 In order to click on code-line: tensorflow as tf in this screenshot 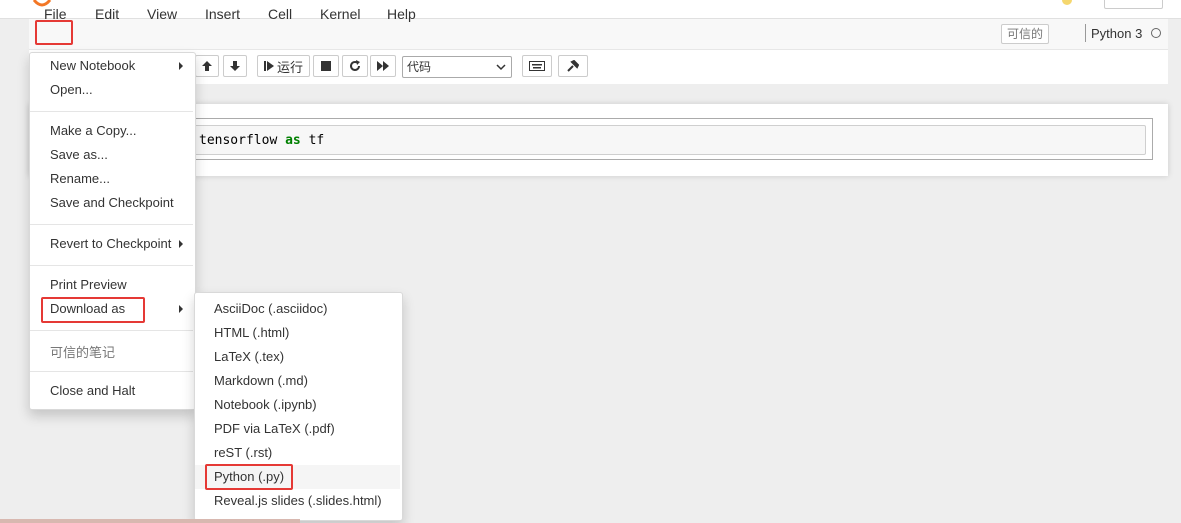, I will do `click(261, 140)`.